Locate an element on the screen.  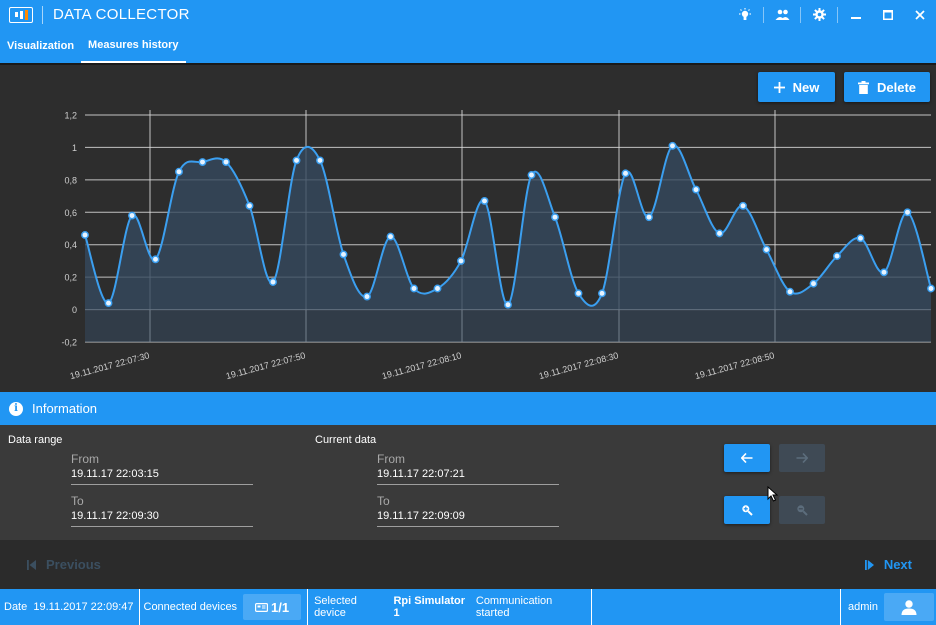
minimize-icon is located at coordinates (856, 14).